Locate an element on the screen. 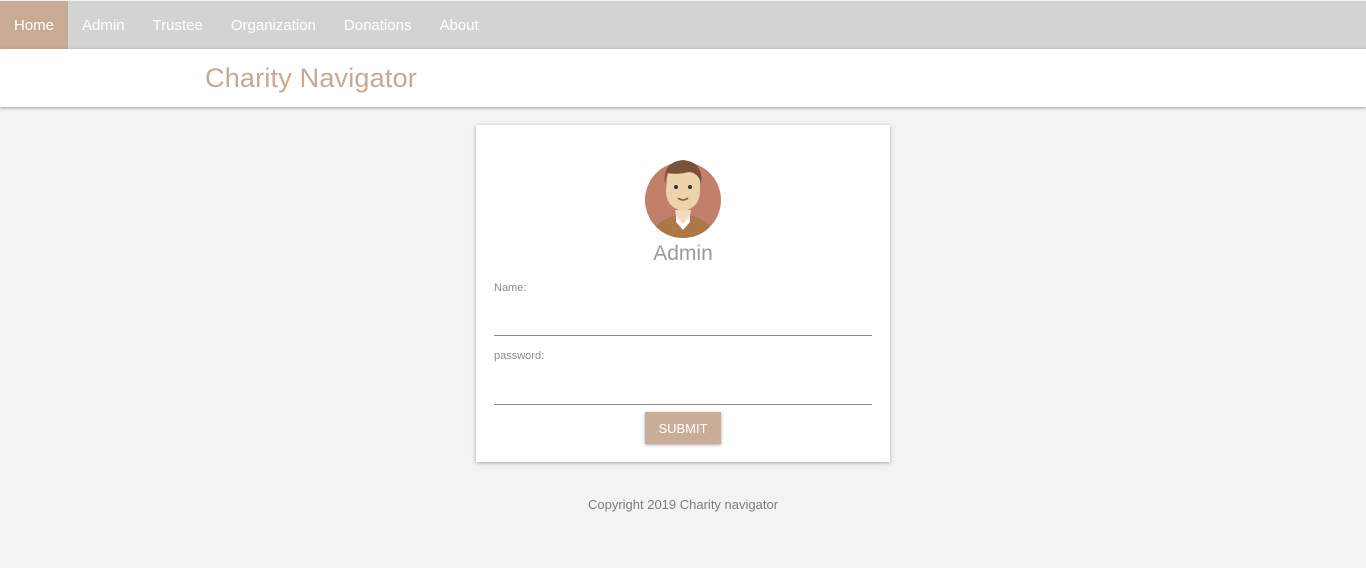  nav-item-about: About is located at coordinates (458, 25).